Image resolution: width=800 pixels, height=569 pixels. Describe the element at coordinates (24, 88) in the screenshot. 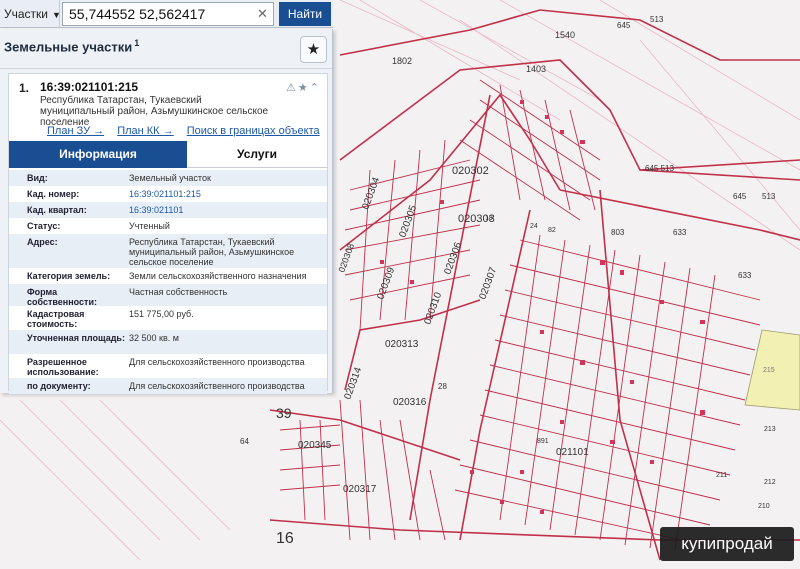

I see `result-index: 1.` at that location.